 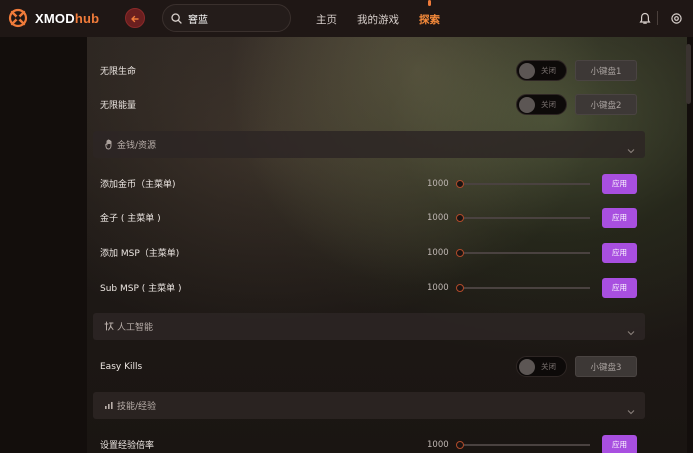 What do you see at coordinates (369, 70) in the screenshot?
I see `cheat-row-infinite-life: 无限生命 关闭 小键盘1` at bounding box center [369, 70].